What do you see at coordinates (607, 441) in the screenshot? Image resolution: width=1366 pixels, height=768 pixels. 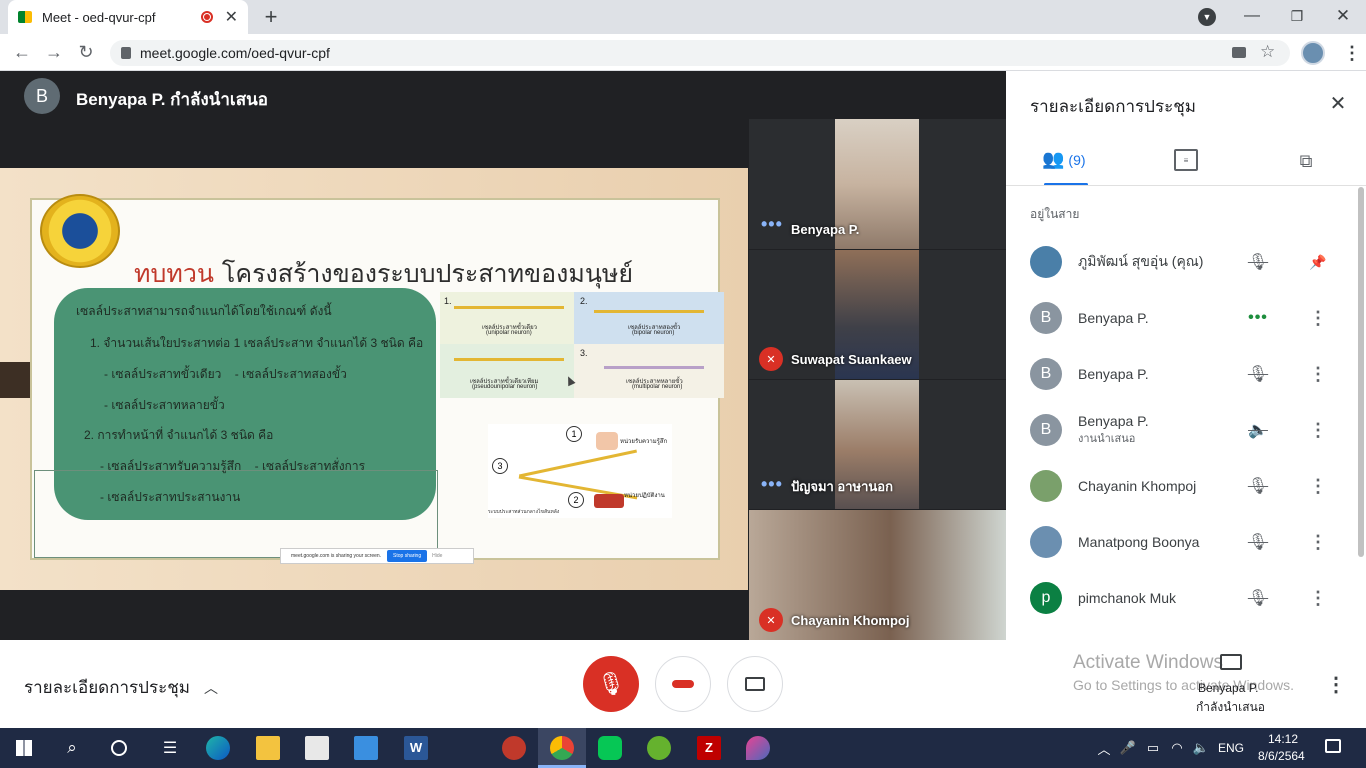 I see `receptor-skin-icon` at bounding box center [607, 441].